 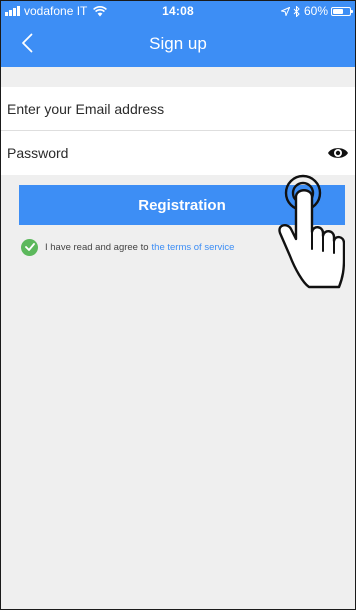 What do you see at coordinates (311, 231) in the screenshot?
I see `tap-hand-icon` at bounding box center [311, 231].